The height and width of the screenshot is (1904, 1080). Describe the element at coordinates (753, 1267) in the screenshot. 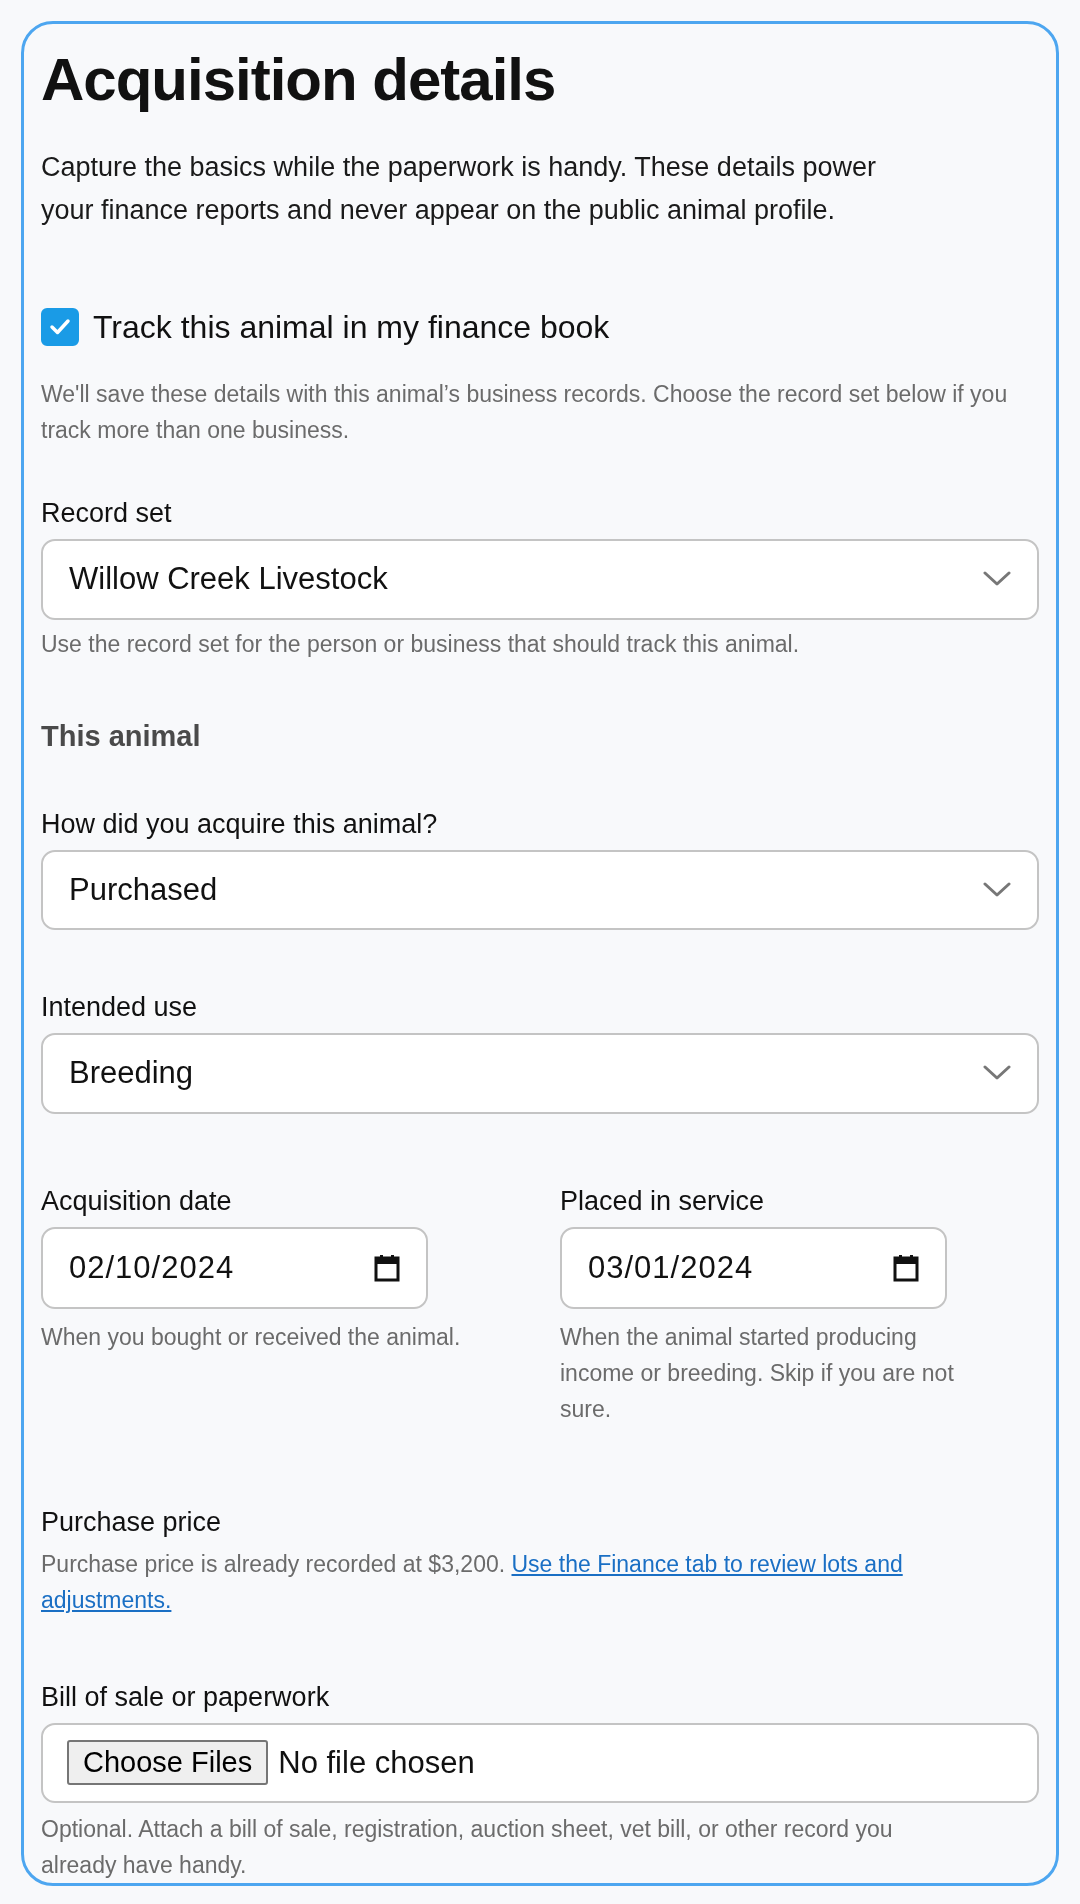

I see `date-field: 03/01/2024` at that location.